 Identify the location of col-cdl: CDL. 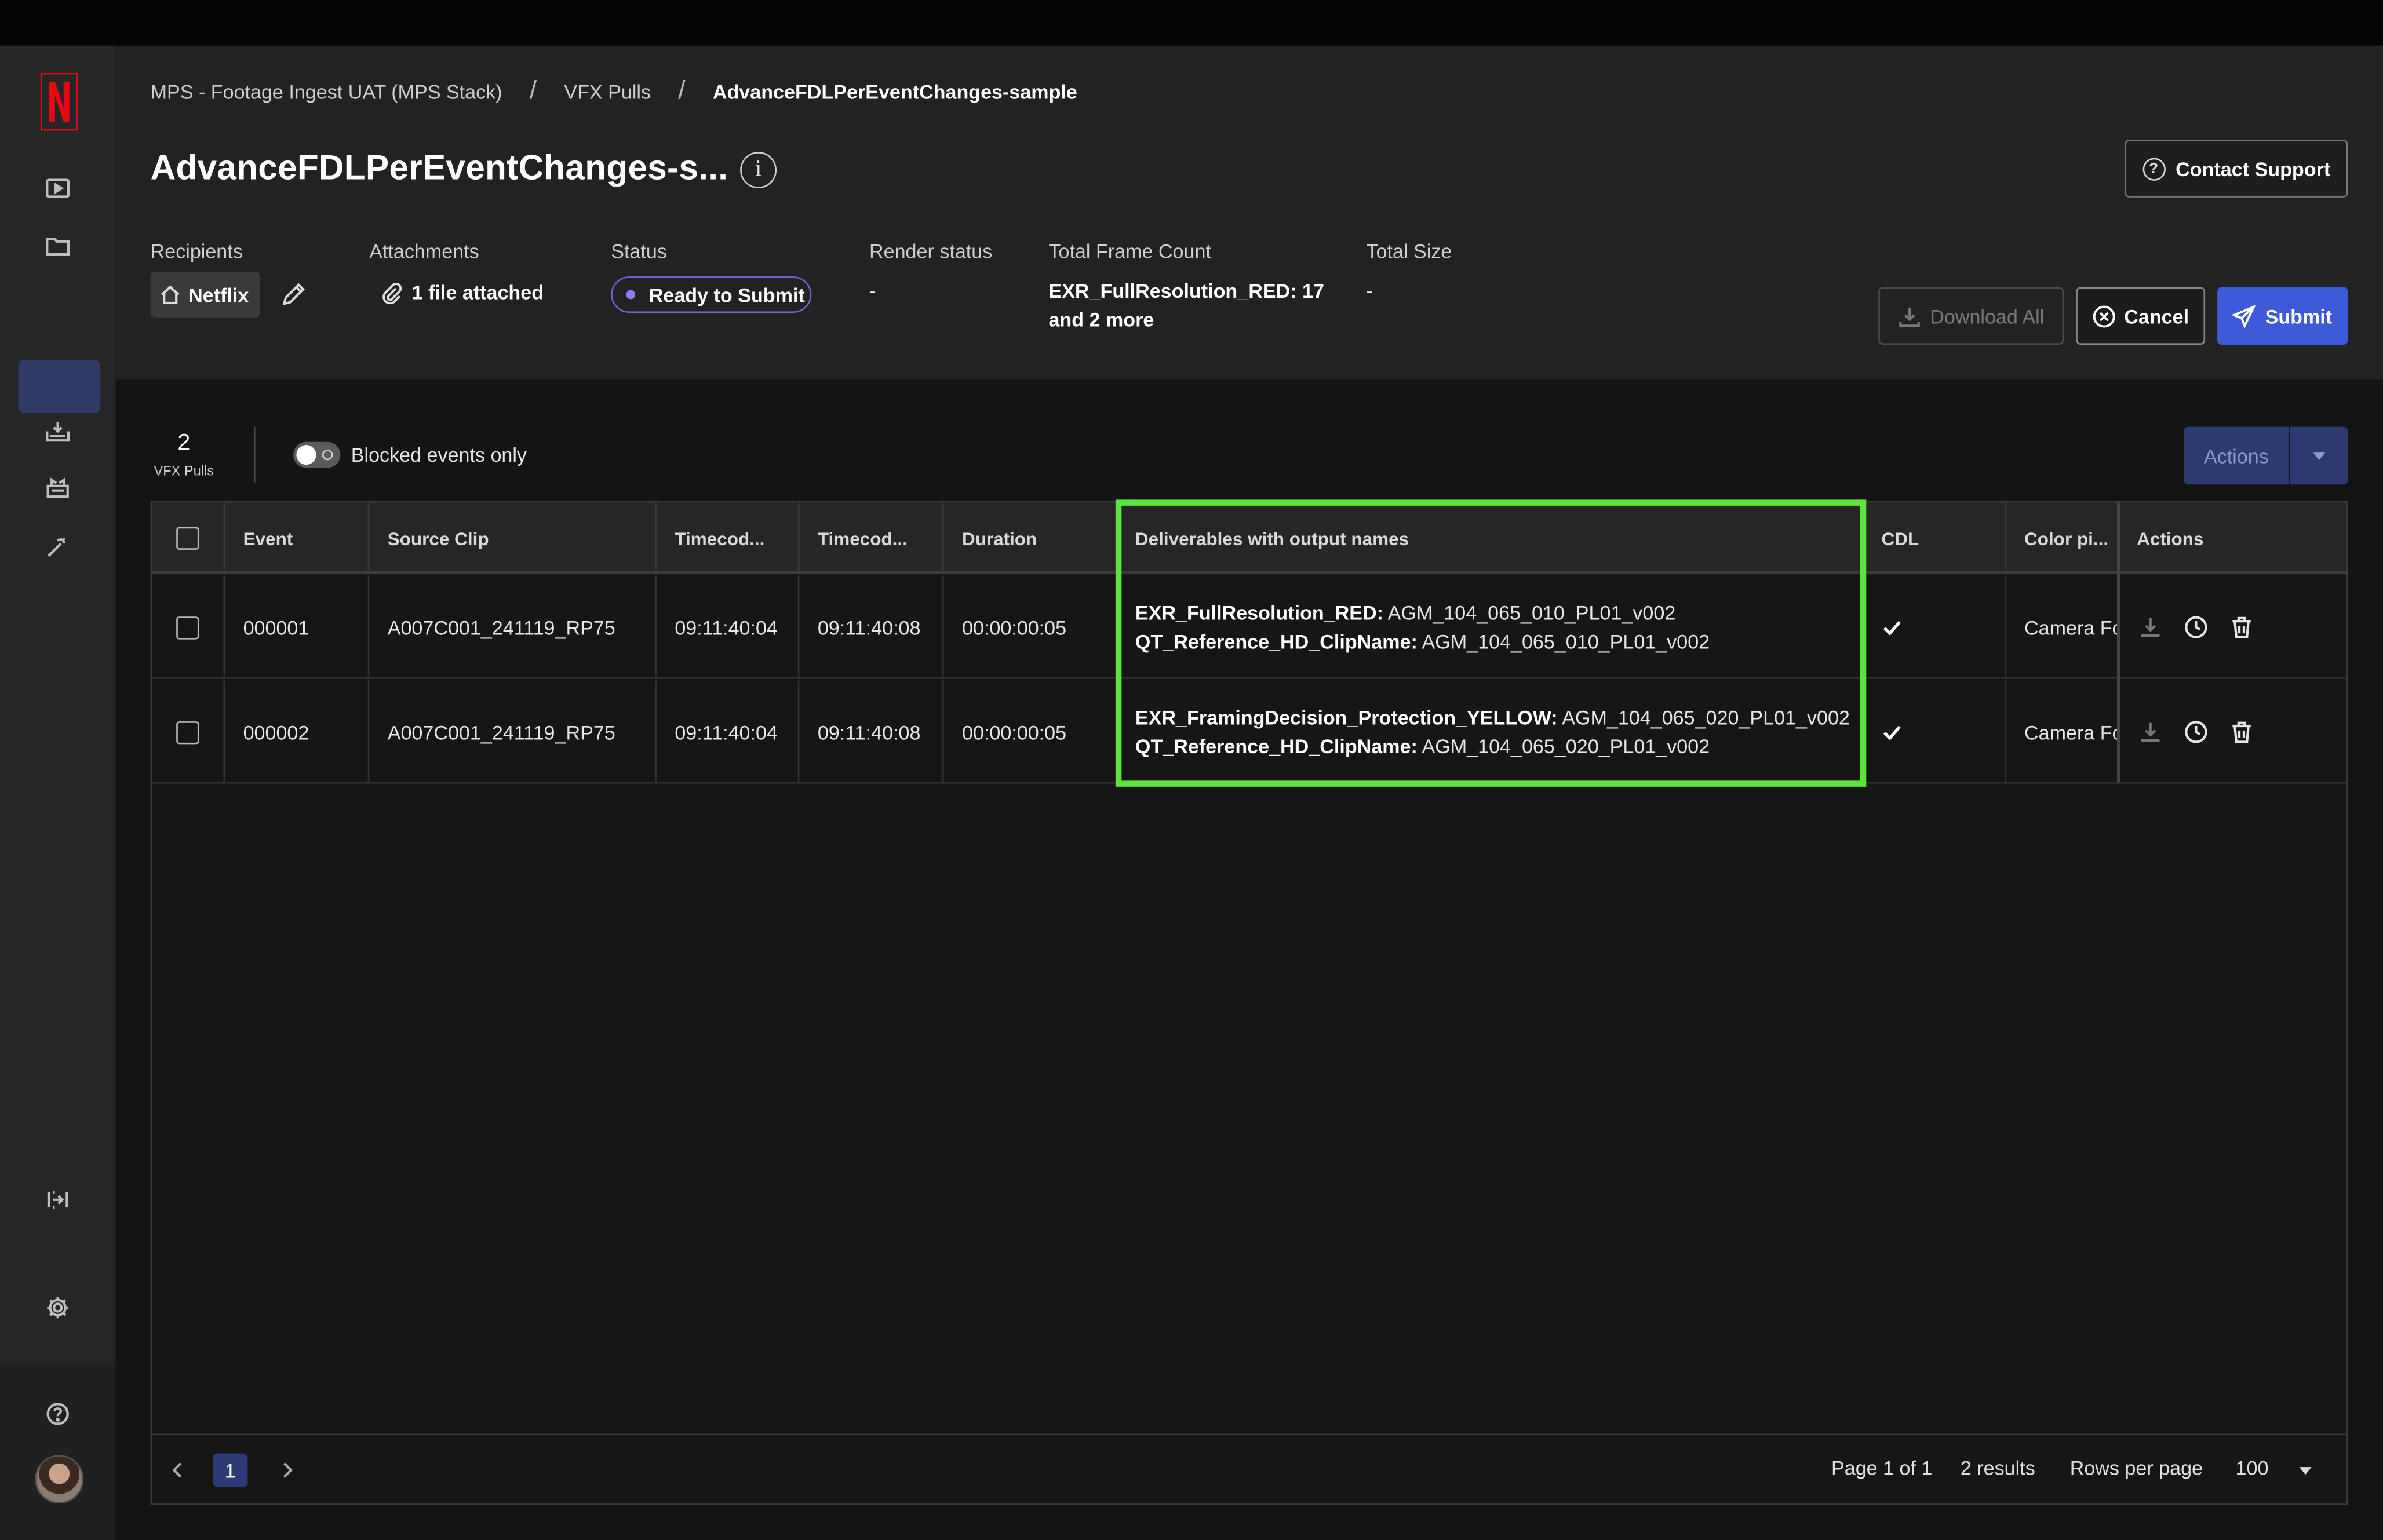
(1935, 538).